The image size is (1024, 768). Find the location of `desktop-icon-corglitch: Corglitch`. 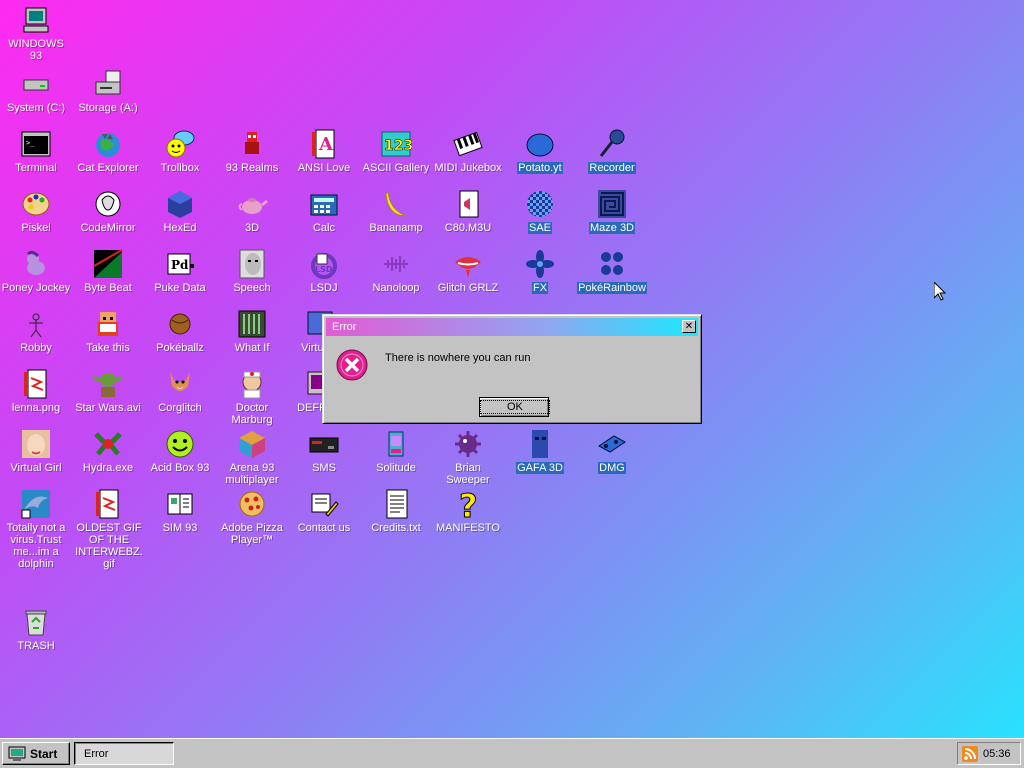

desktop-icon-corglitch: Corglitch is located at coordinates (180, 391).